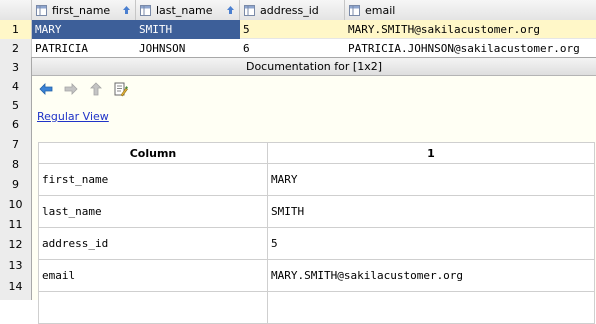 The width and height of the screenshot is (596, 324). Describe the element at coordinates (83, 89) in the screenshot. I see `doc-toolbar` at that location.